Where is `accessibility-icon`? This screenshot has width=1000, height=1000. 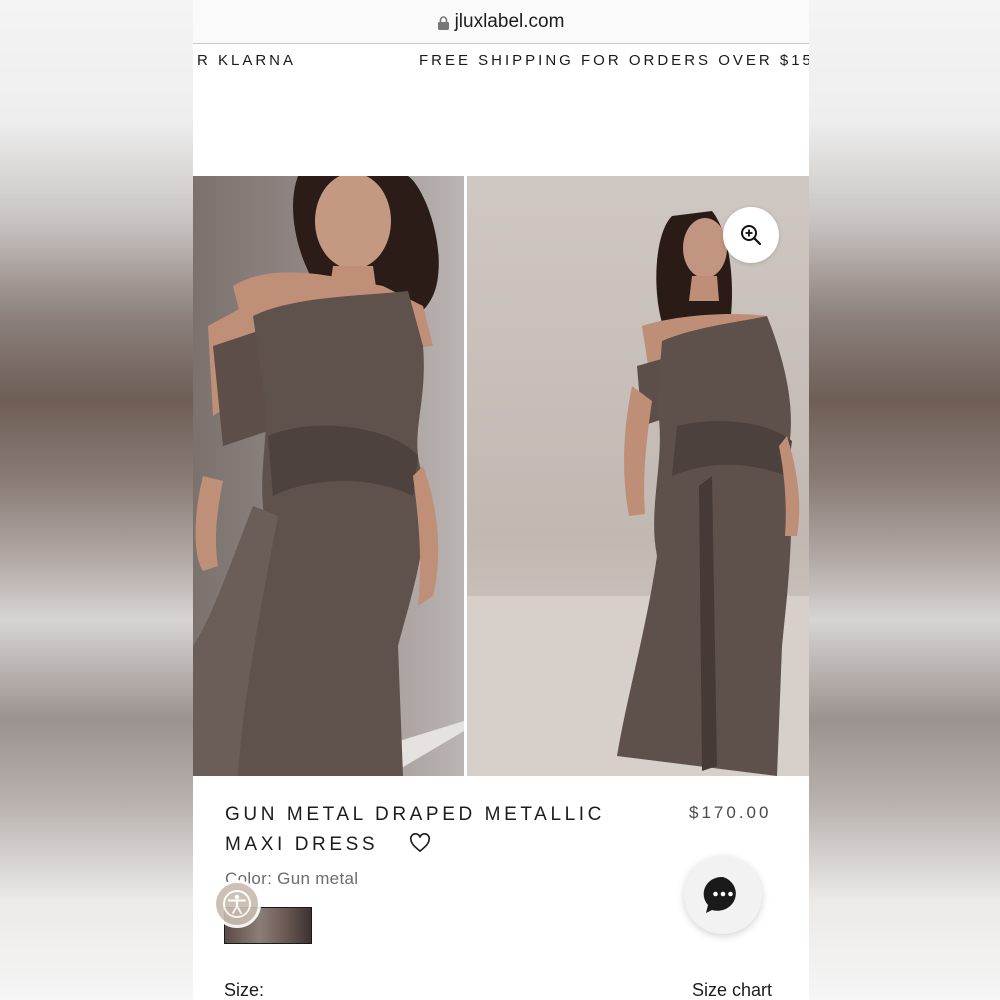
accessibility-icon is located at coordinates (237, 904).